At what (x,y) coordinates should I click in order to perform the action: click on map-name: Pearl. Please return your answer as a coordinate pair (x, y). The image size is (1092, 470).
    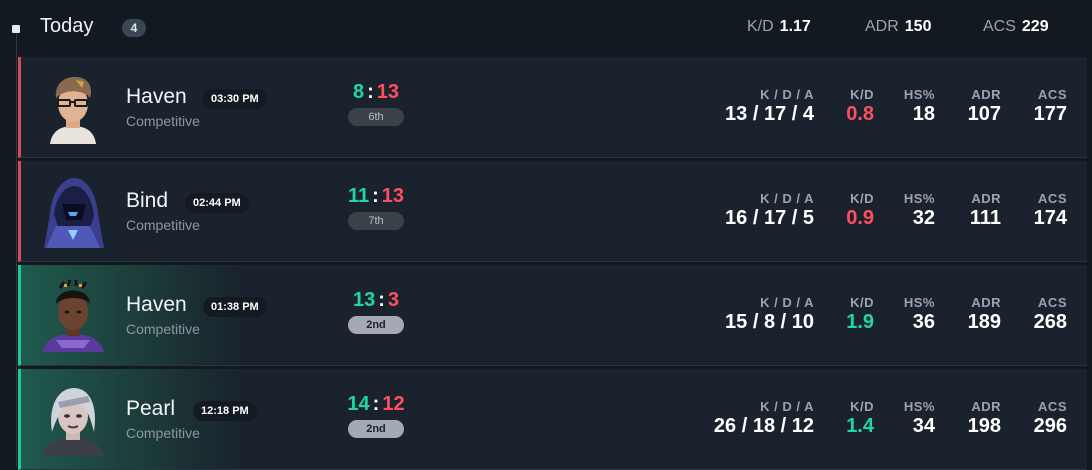
    Looking at the image, I should click on (151, 408).